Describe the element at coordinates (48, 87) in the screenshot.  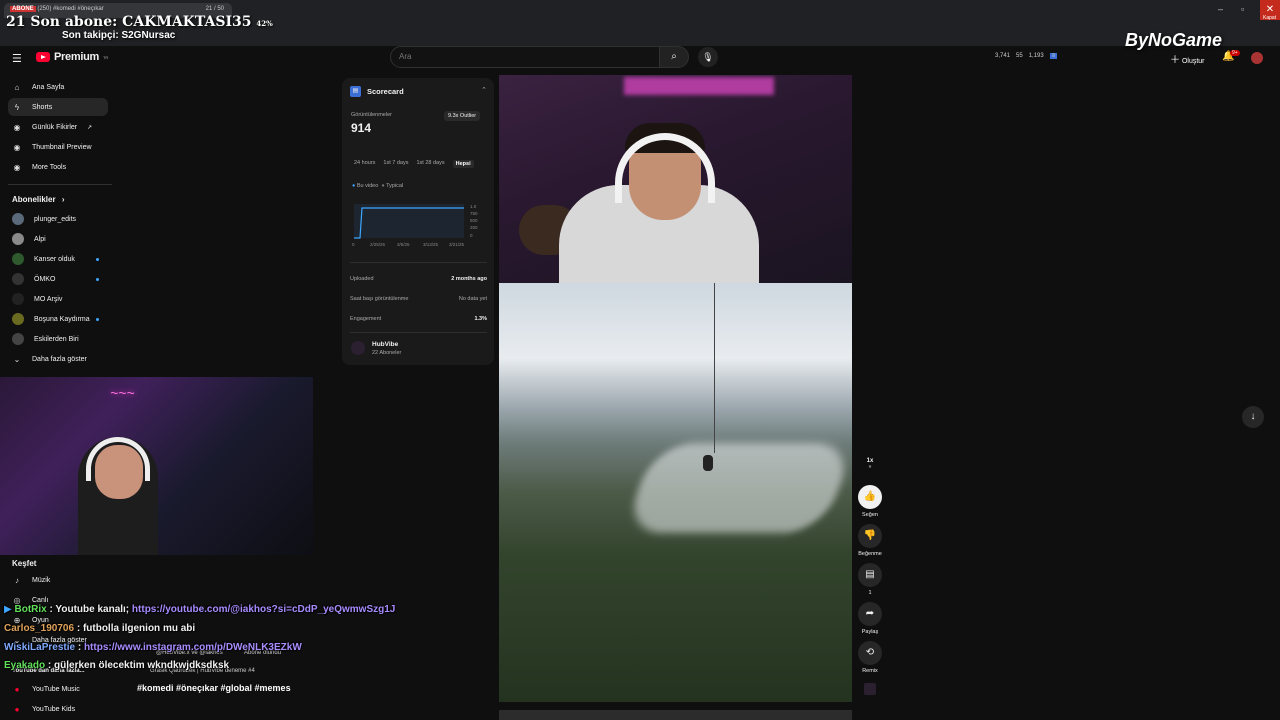
I see `sidebar-item-label: Ana Sayfa` at that location.